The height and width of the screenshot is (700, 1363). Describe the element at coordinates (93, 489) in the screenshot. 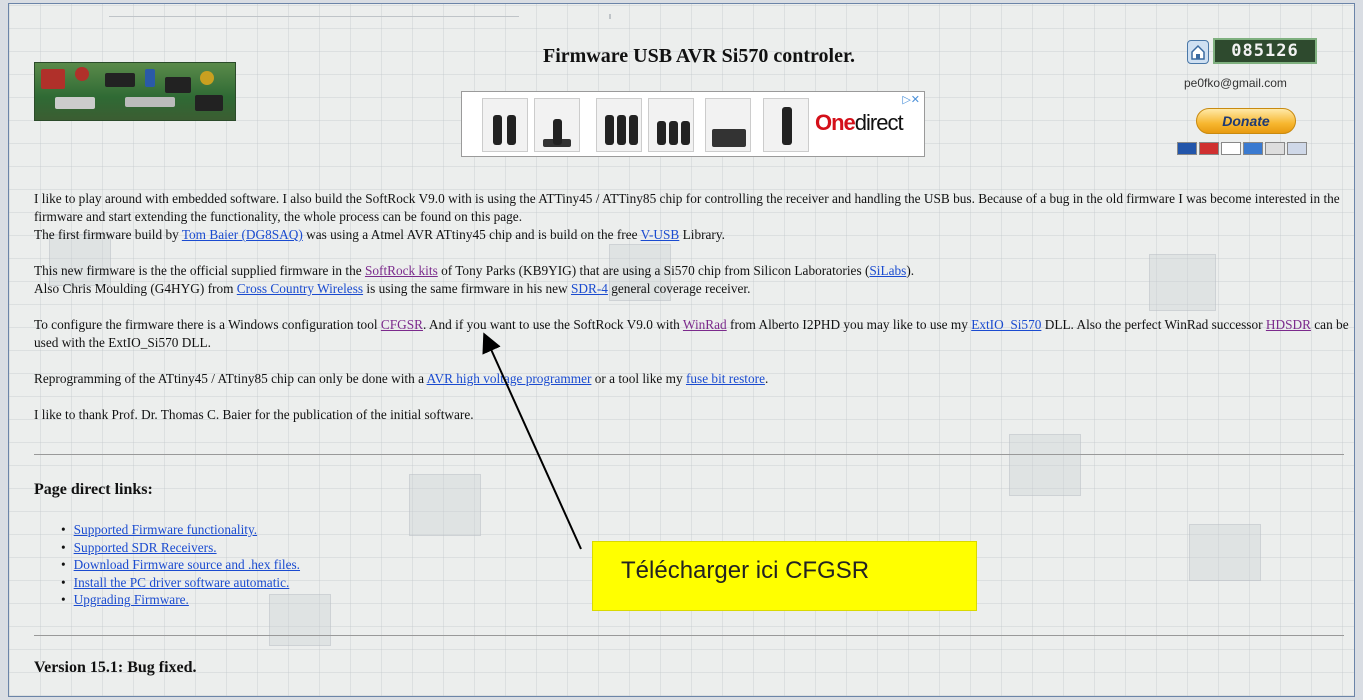

I see `direct-links-heading: Page direct links:` at that location.